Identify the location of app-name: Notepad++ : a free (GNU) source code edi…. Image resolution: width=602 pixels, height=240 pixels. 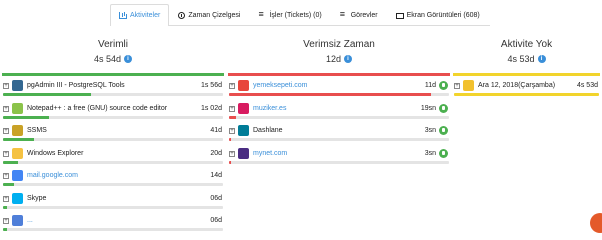
(97, 108).